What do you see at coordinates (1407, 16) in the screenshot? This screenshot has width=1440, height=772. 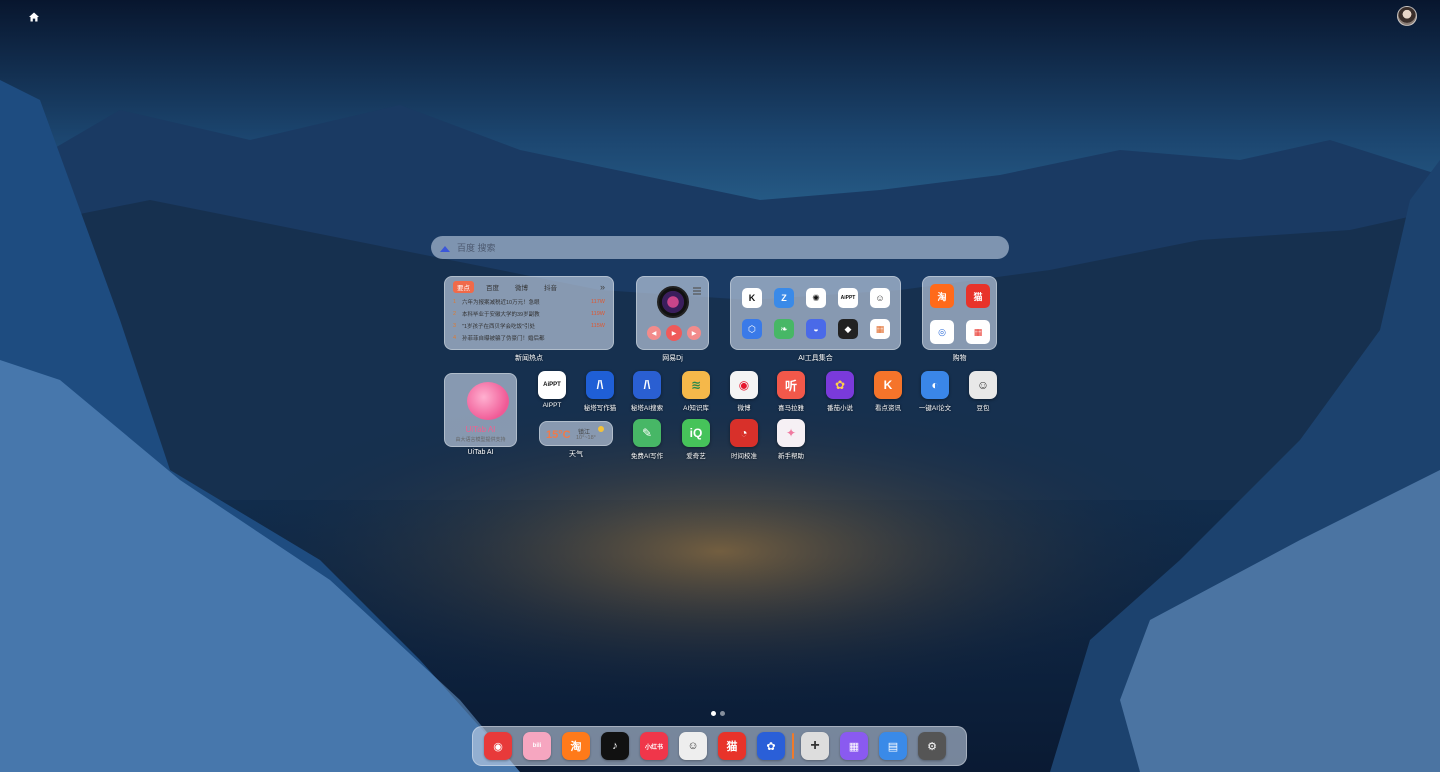 I see `user-avatar` at bounding box center [1407, 16].